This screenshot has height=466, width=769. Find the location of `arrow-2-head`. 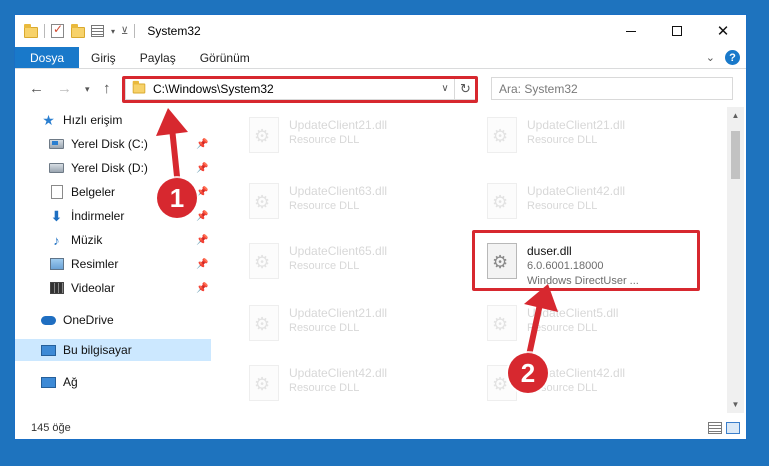

arrow-2-head is located at coordinates (541, 298).